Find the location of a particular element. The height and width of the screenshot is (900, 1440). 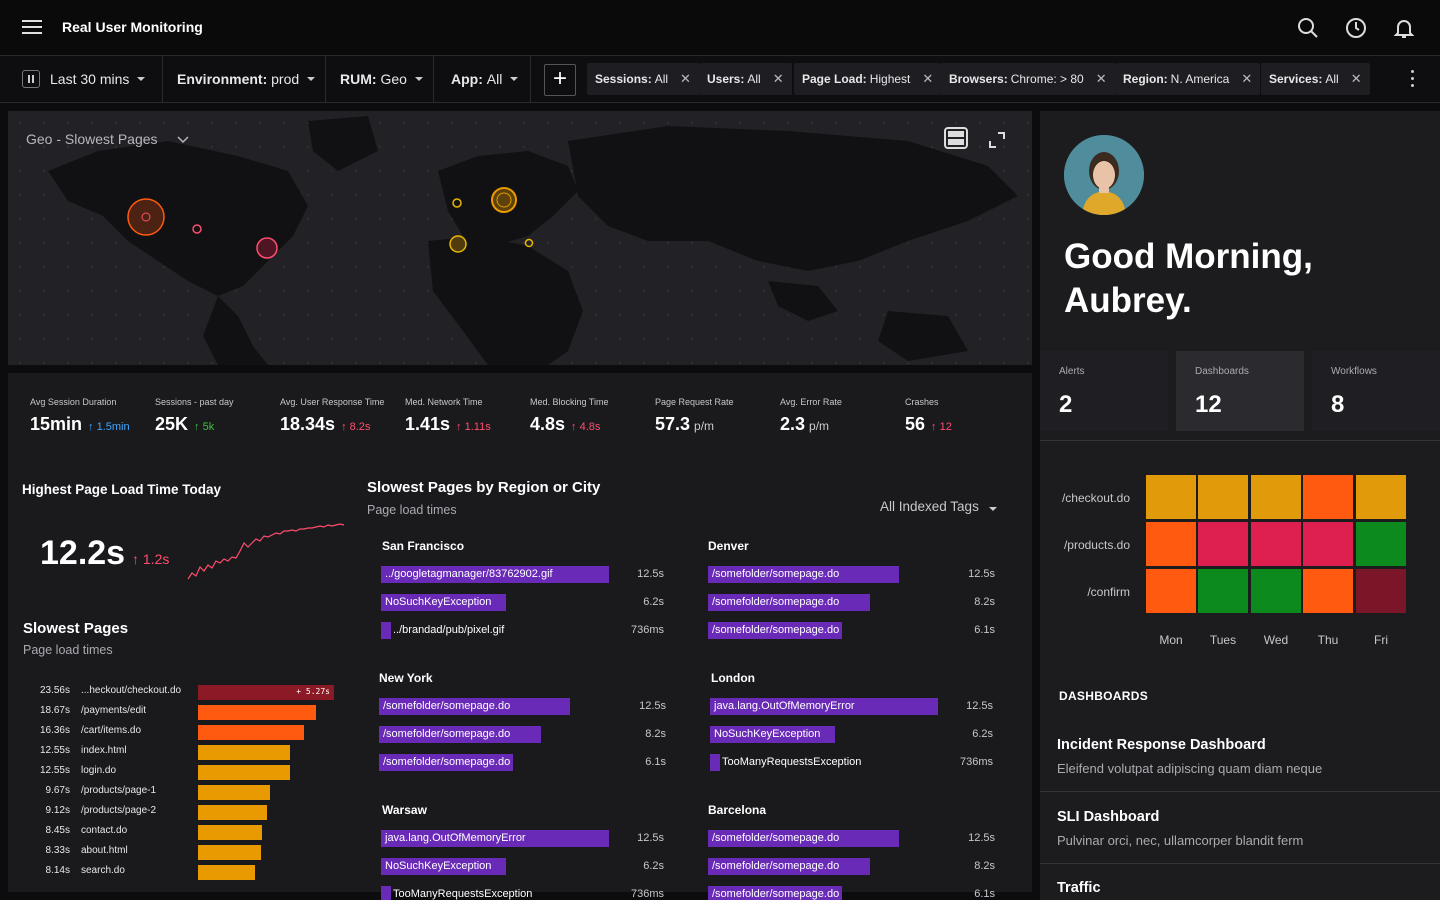

notification-bell-icon is located at coordinates (1404, 28).